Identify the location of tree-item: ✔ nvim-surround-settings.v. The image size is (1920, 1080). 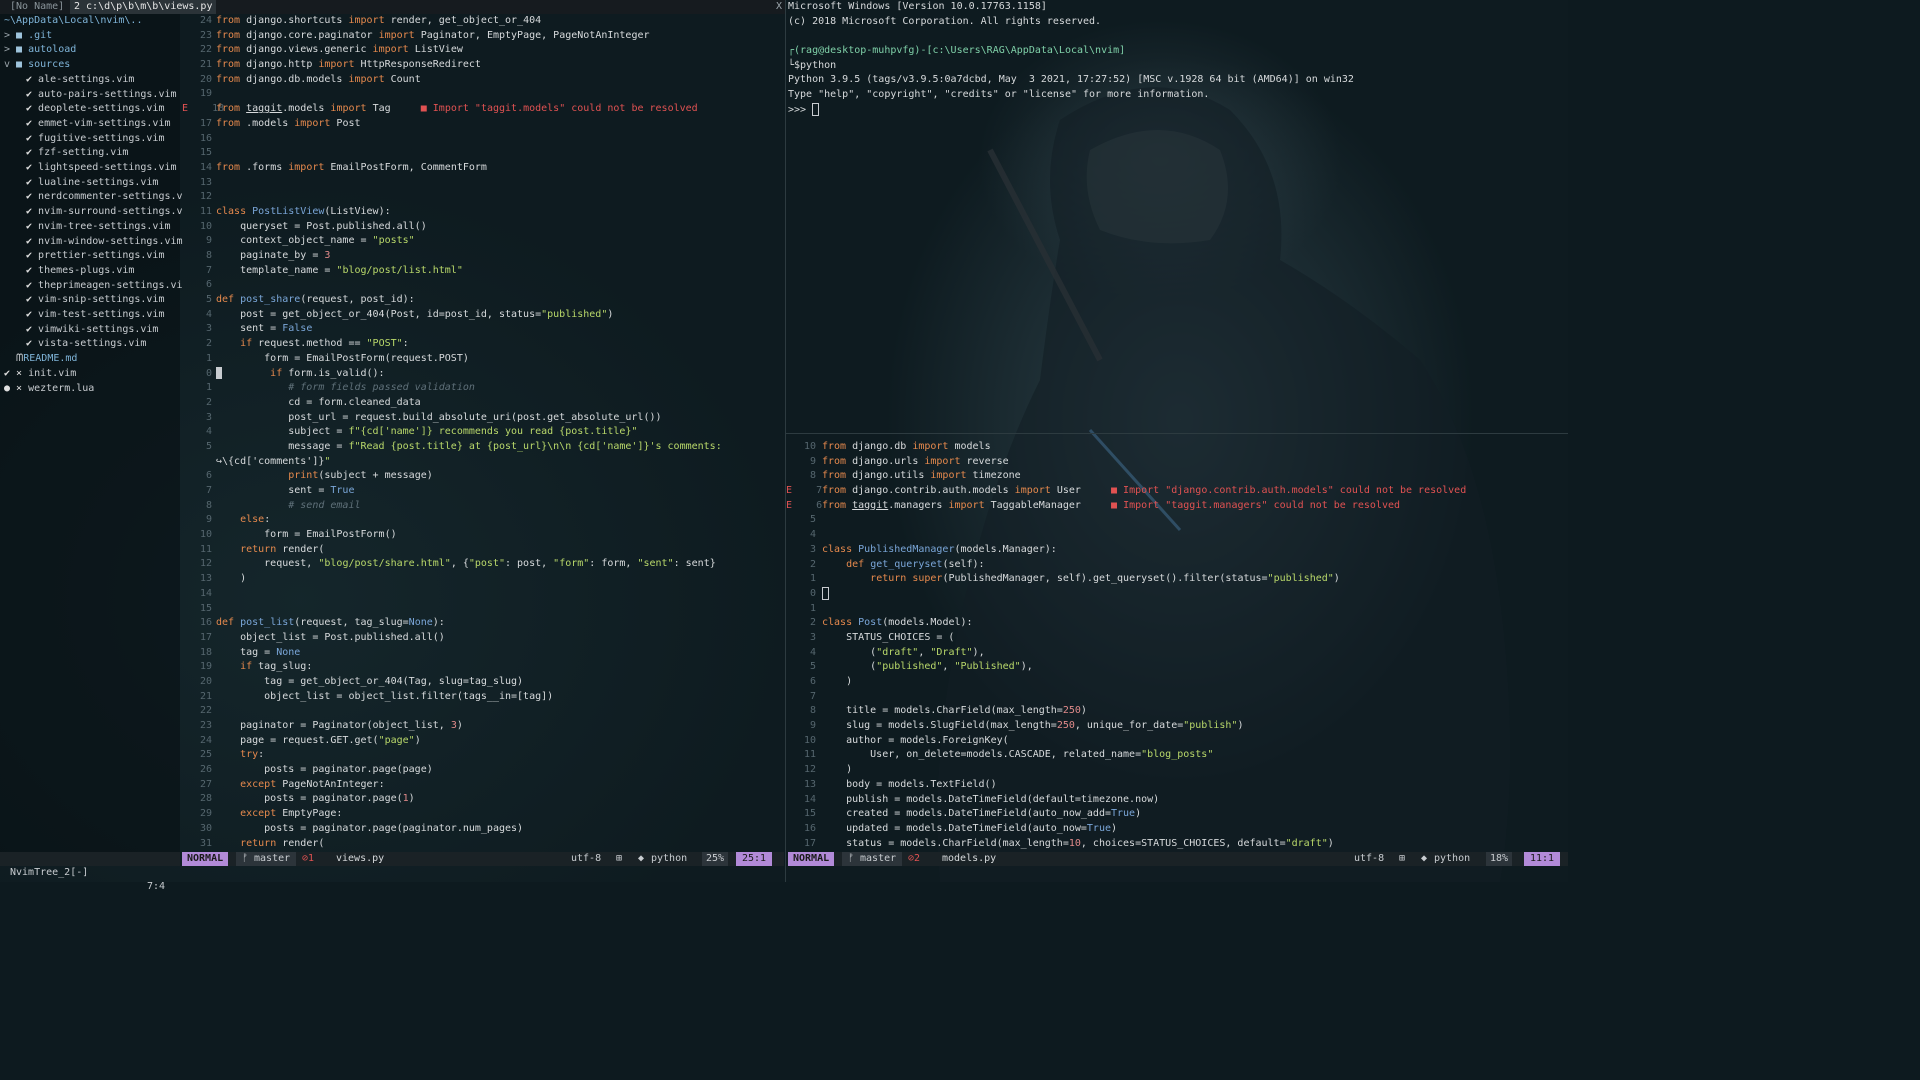
(104, 212).